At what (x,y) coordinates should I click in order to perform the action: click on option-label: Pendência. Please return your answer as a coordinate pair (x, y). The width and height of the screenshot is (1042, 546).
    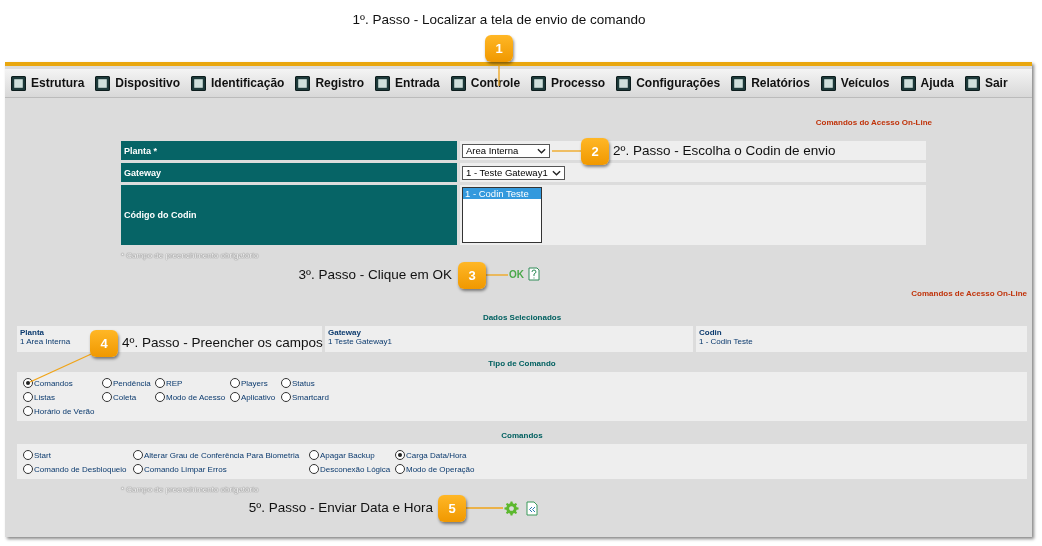
    Looking at the image, I should click on (132, 383).